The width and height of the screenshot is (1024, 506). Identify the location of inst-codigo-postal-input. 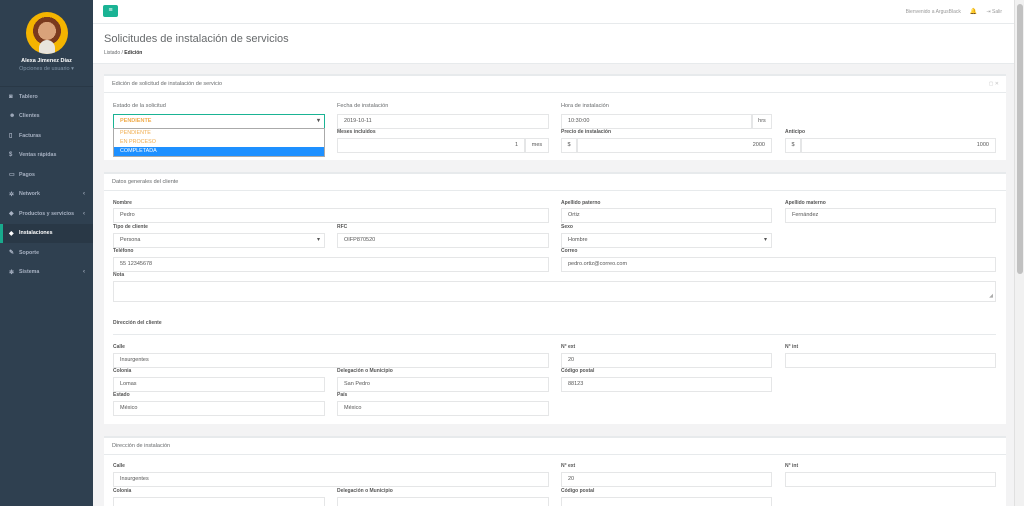
(666, 501).